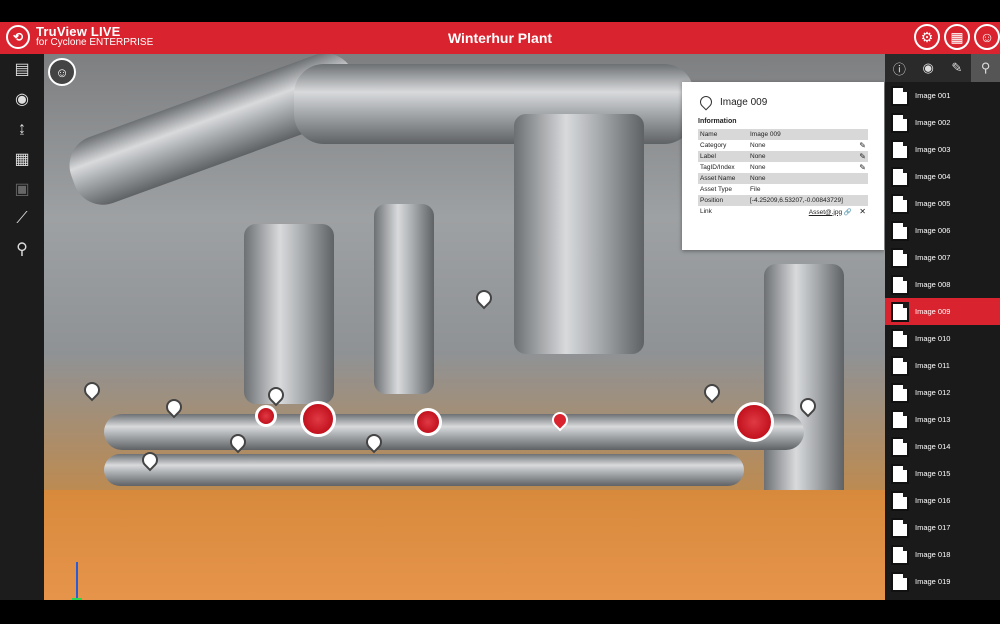 The height and width of the screenshot is (624, 1000). Describe the element at coordinates (22, 219) in the screenshot. I see `ruler-icon: ⟋` at that location.